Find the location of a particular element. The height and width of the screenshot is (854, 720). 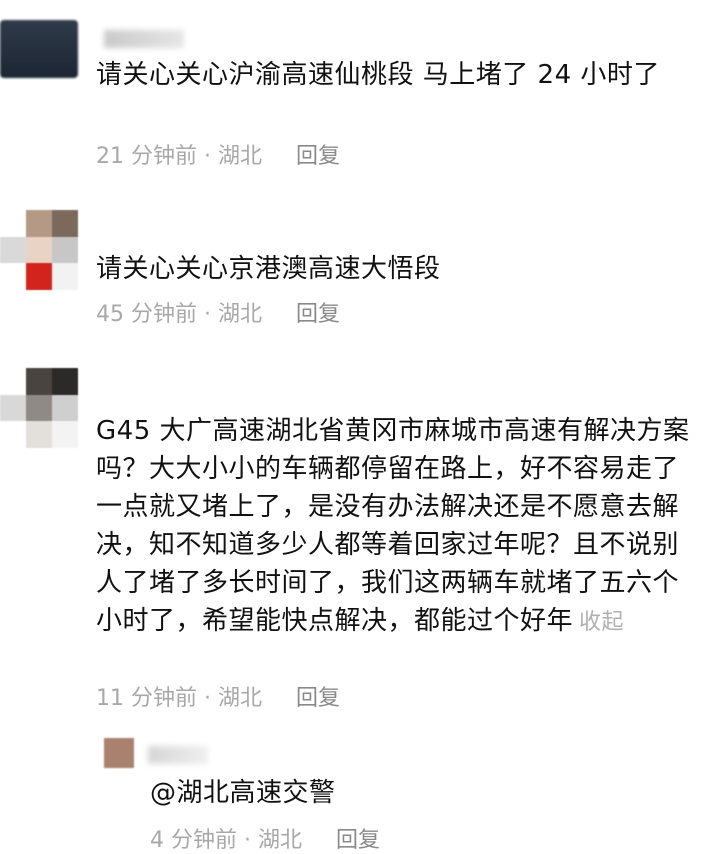

comment-time: 21 分钟前 · 湖北 is located at coordinates (179, 156).